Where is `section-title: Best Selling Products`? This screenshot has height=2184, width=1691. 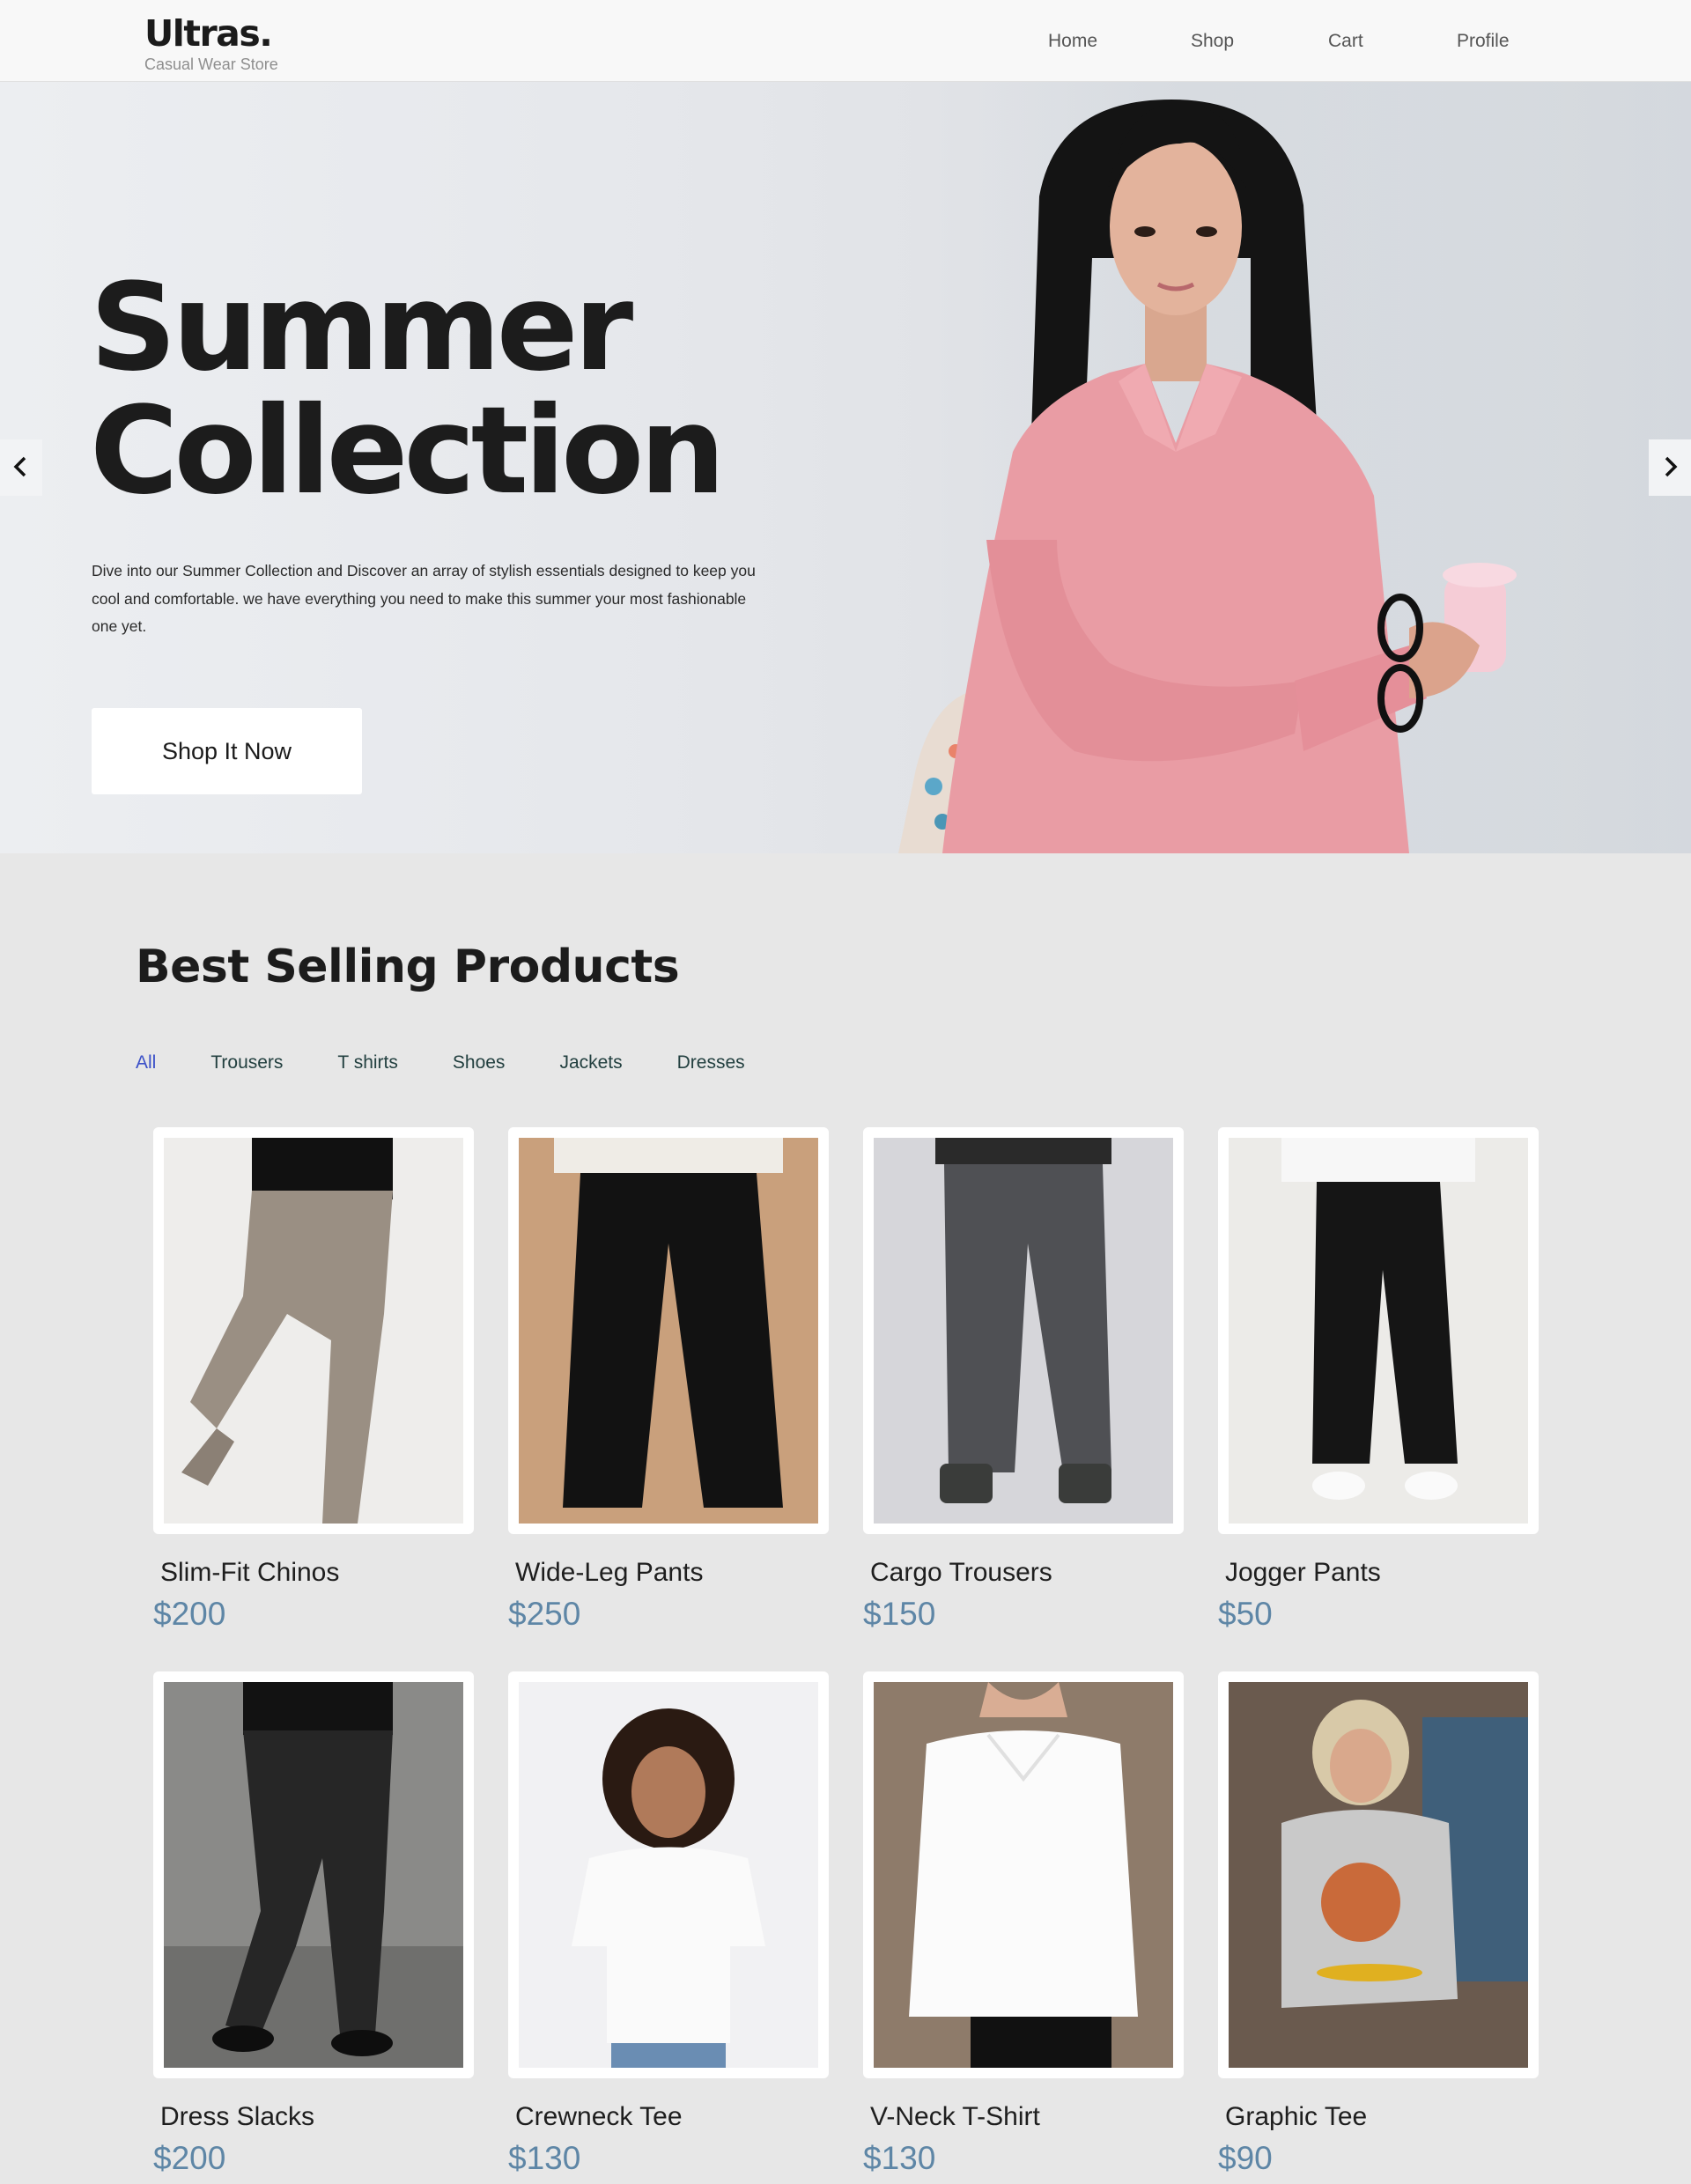
section-title: Best Selling Products is located at coordinates (408, 967).